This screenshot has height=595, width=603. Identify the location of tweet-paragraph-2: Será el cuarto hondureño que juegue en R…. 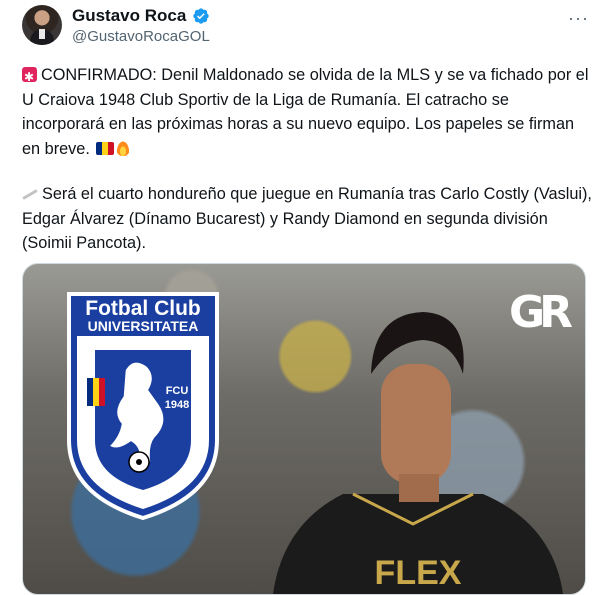
(307, 219).